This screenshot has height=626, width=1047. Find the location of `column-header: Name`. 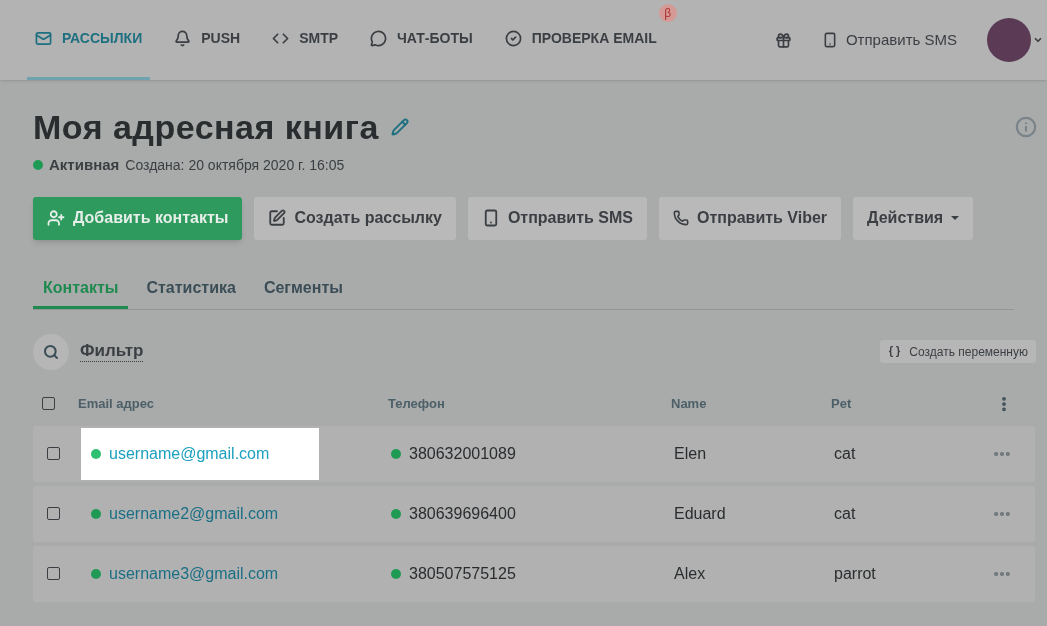

column-header: Name is located at coordinates (689, 403).